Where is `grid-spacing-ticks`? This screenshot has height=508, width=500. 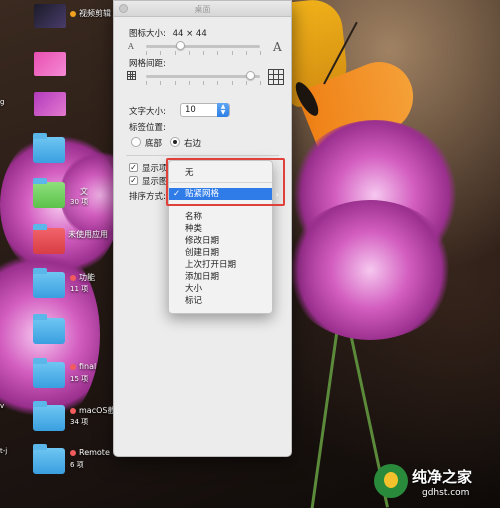 grid-spacing-ticks is located at coordinates (203, 83).